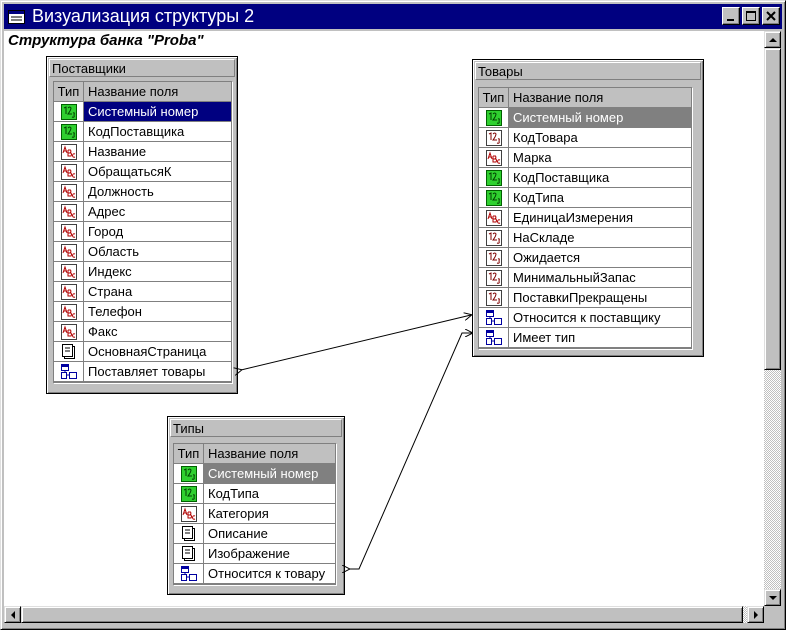 This screenshot has width=786, height=630. I want to click on field-row: Описание, so click(254, 534).